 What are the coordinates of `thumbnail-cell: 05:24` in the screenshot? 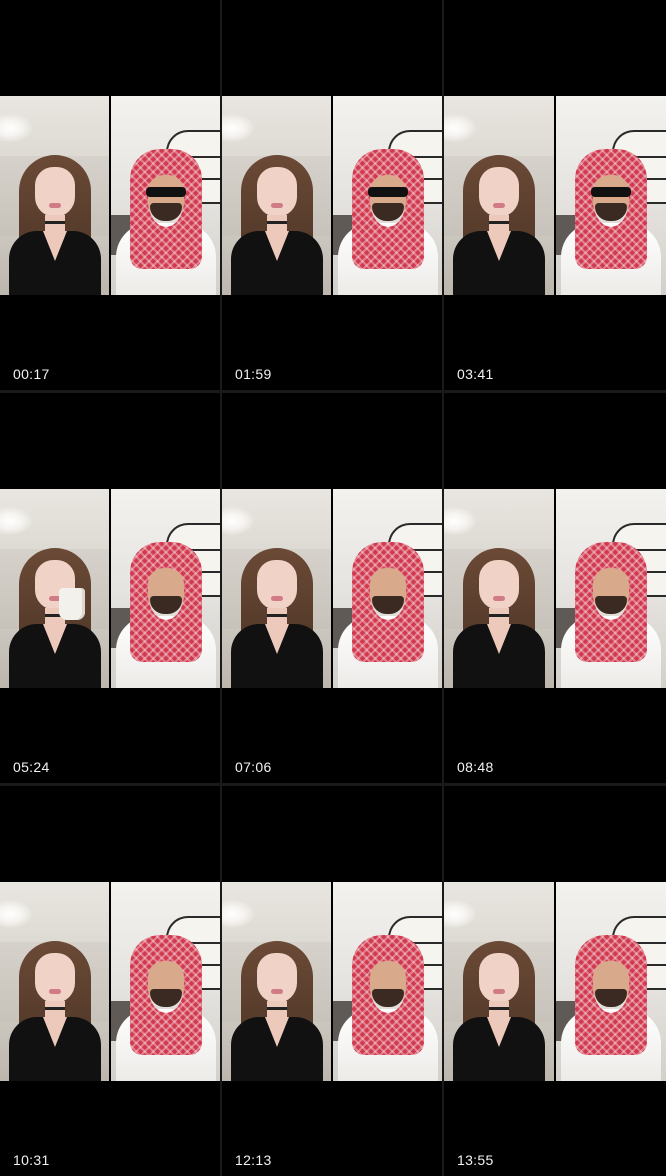 It's located at (110, 588).